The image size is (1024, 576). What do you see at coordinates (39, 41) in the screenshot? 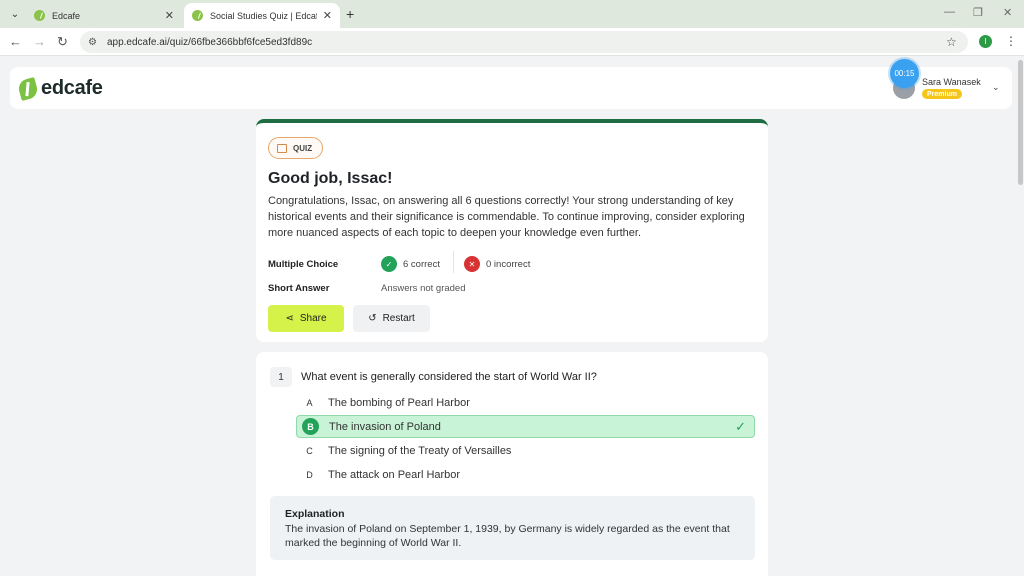
I see `forward-arrow-icon: →` at bounding box center [39, 41].